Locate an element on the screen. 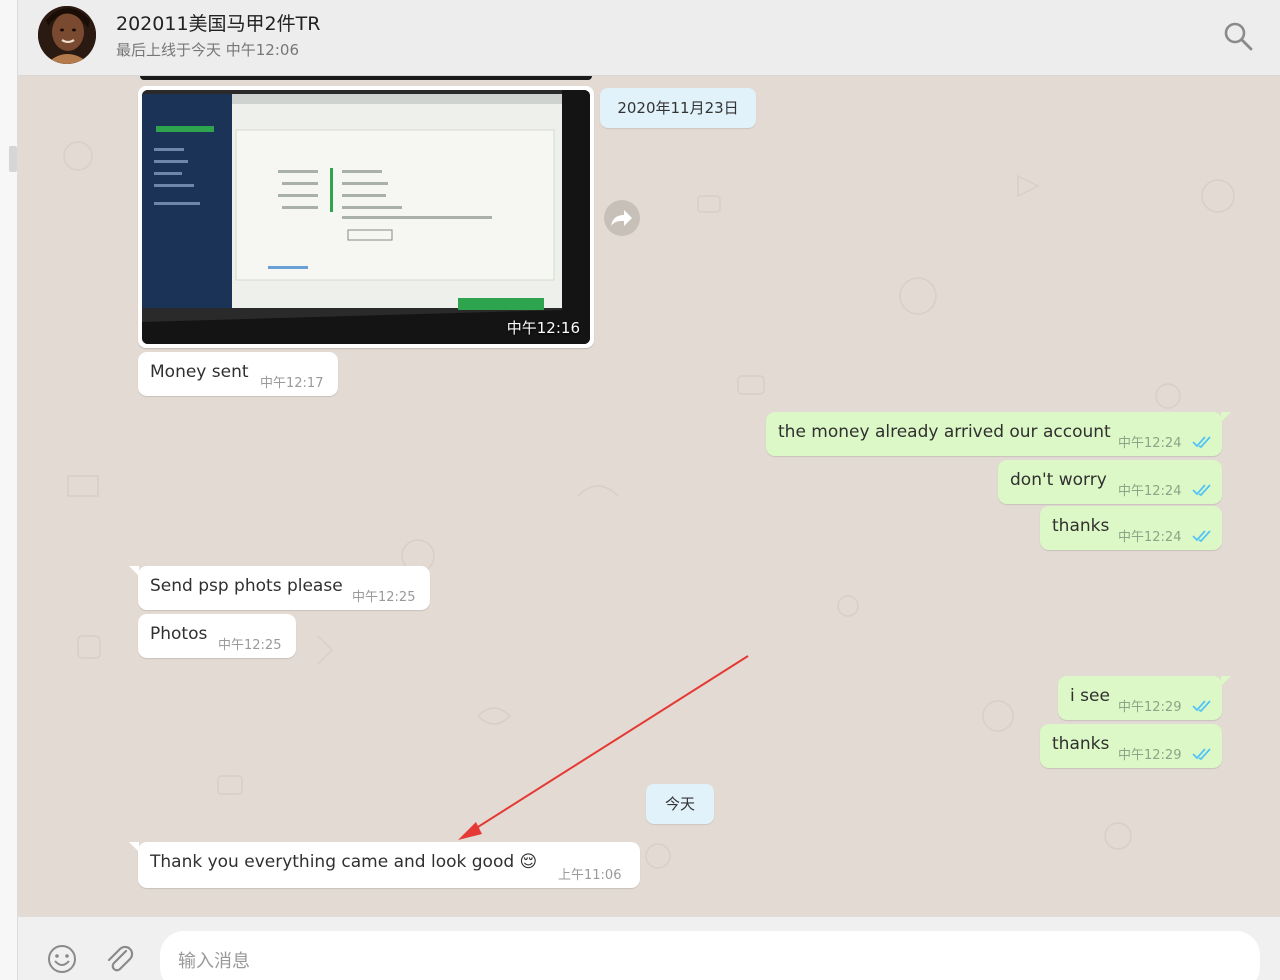  contact-avatar is located at coordinates (67, 35).